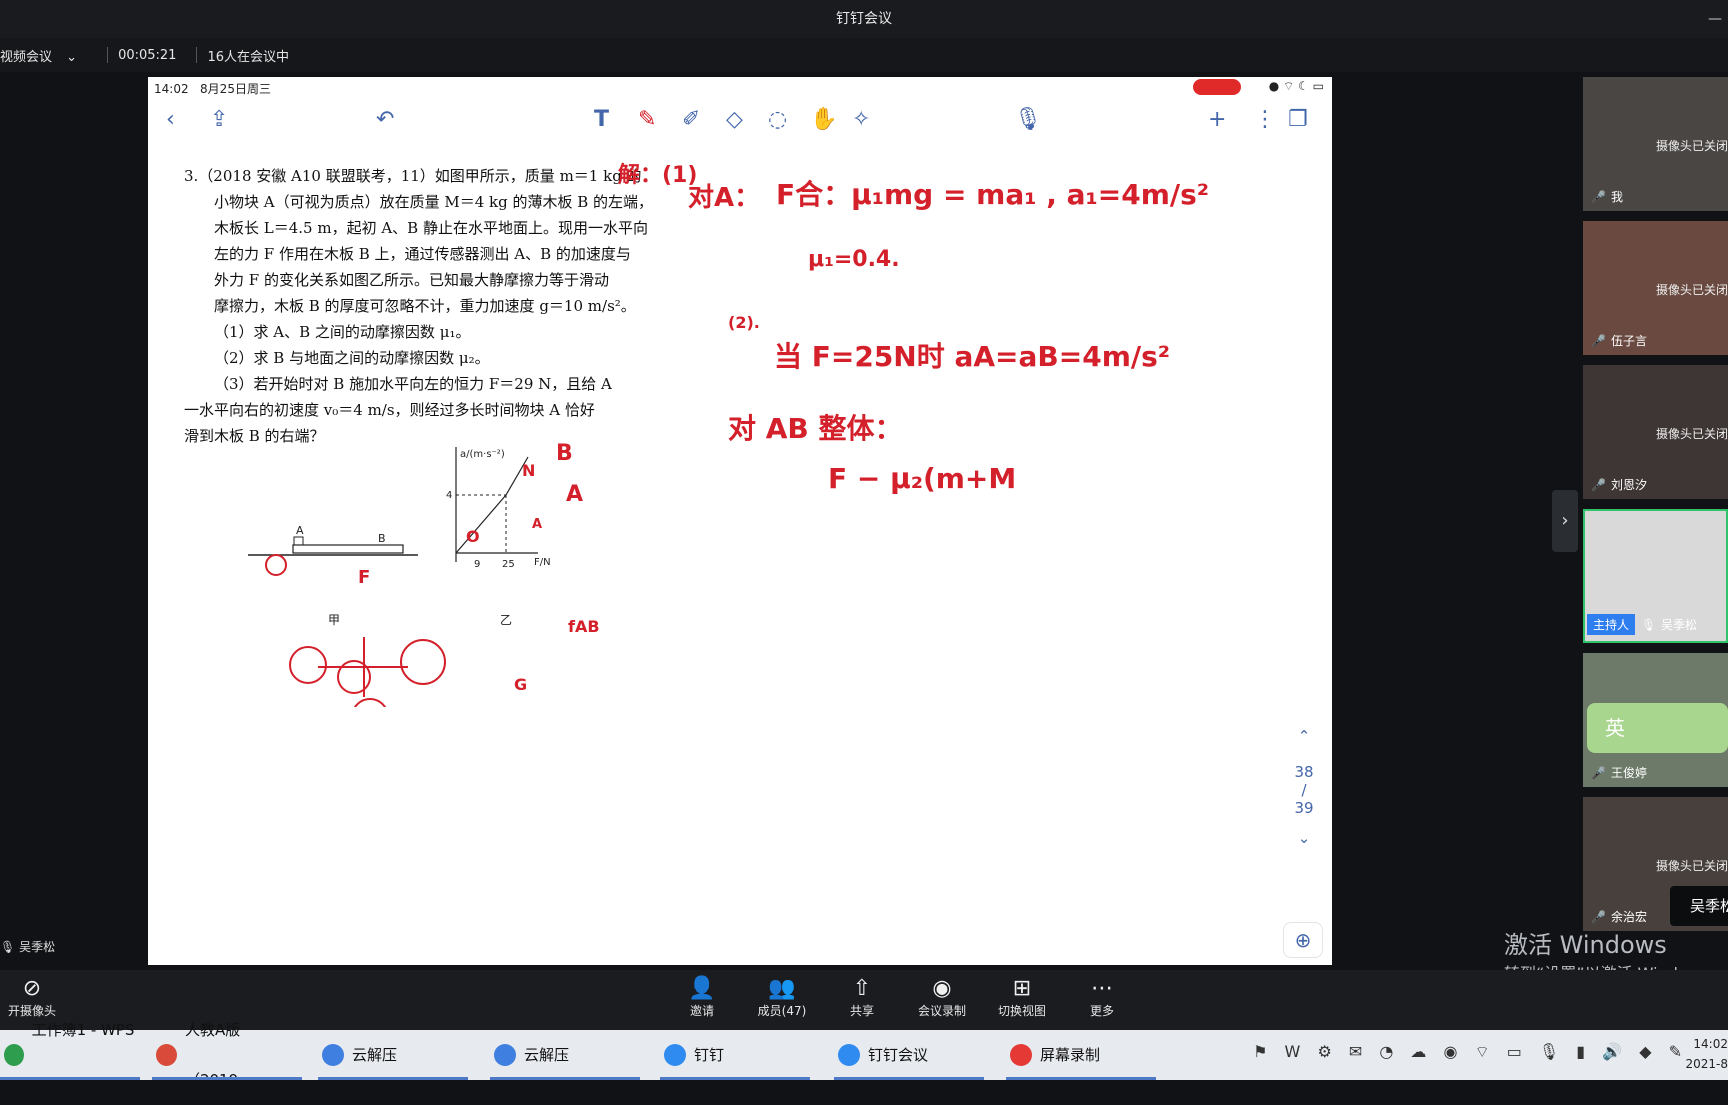  I want to click on more-button: ⋯ 更多, so click(1102, 997).